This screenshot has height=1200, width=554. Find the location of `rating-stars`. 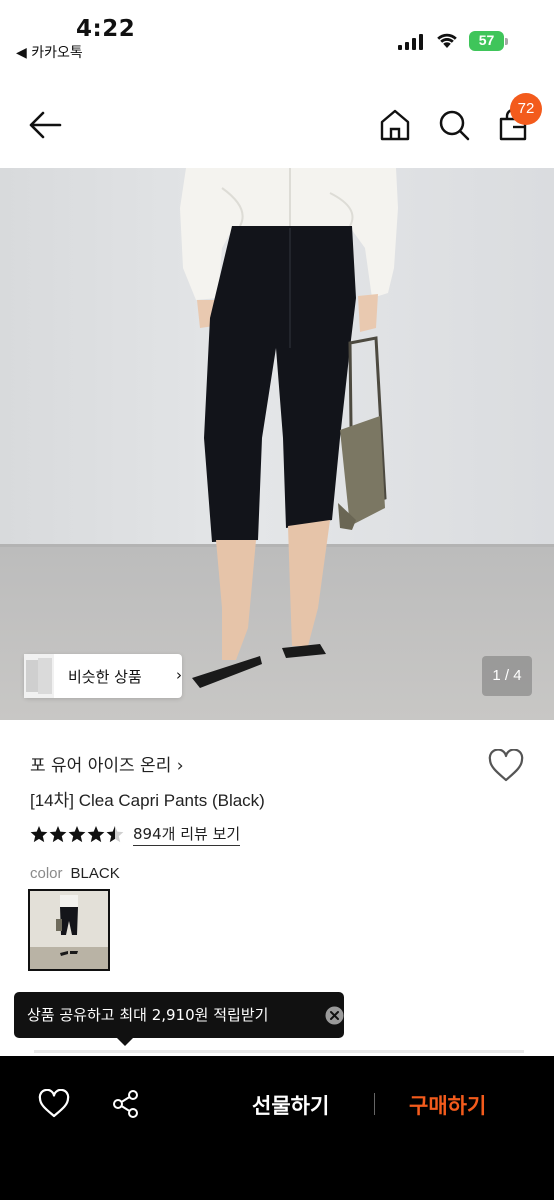

rating-stars is located at coordinates (77, 834).